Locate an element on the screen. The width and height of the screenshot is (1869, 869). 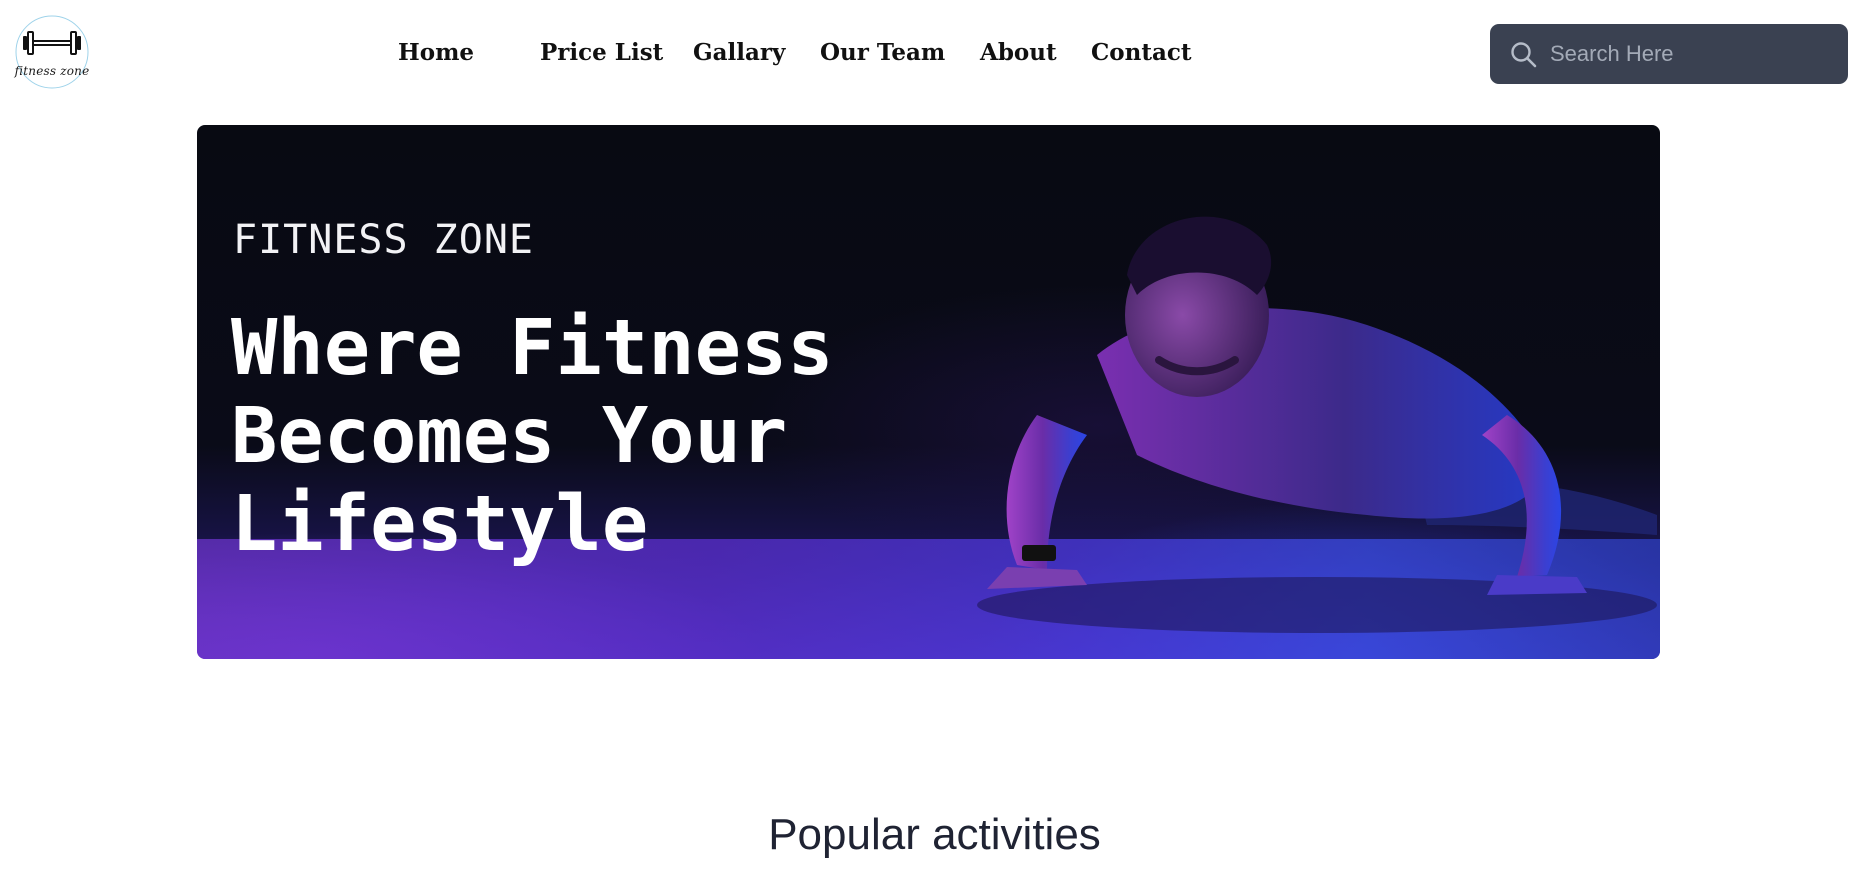
hero-kicker: FITNESS ZONE is located at coordinates (383, 240).